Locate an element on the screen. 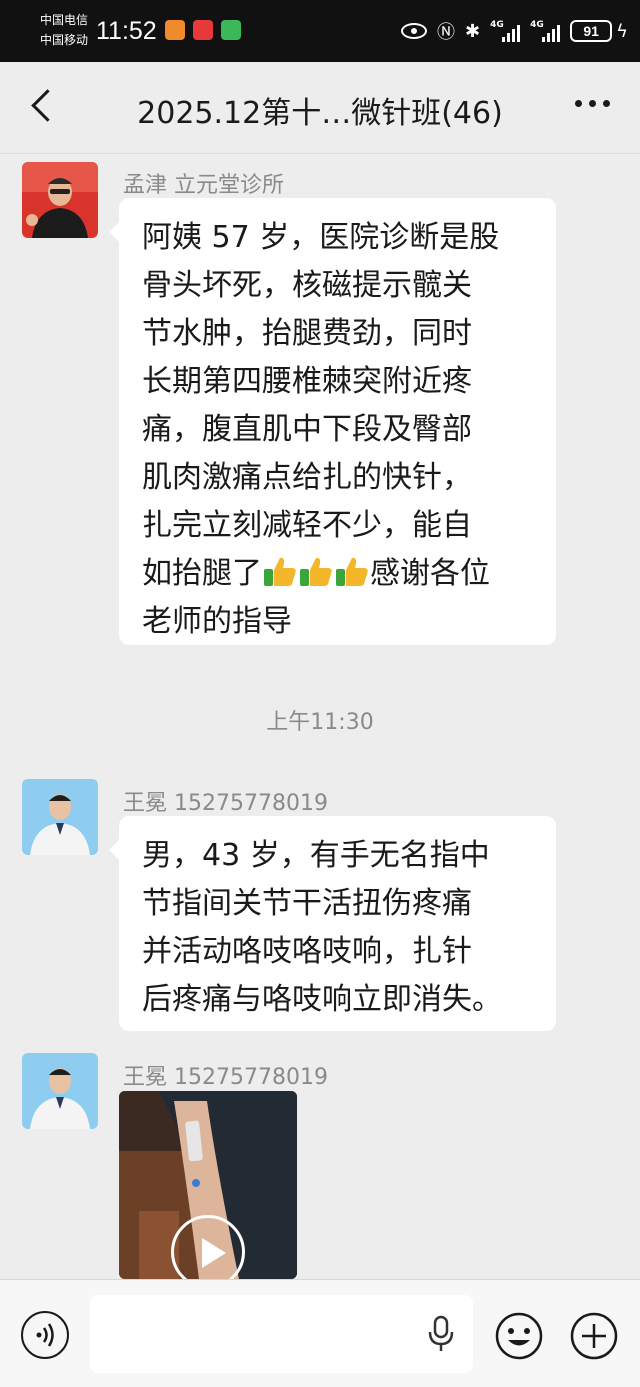 This screenshot has height=1387, width=640. nfc-icon: Ⓝ is located at coordinates (446, 32).